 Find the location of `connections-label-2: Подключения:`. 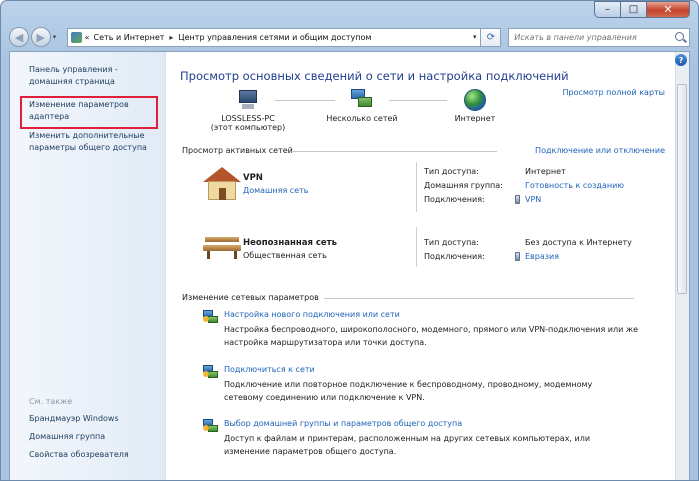

connections-label-2: Подключения: is located at coordinates (454, 256).